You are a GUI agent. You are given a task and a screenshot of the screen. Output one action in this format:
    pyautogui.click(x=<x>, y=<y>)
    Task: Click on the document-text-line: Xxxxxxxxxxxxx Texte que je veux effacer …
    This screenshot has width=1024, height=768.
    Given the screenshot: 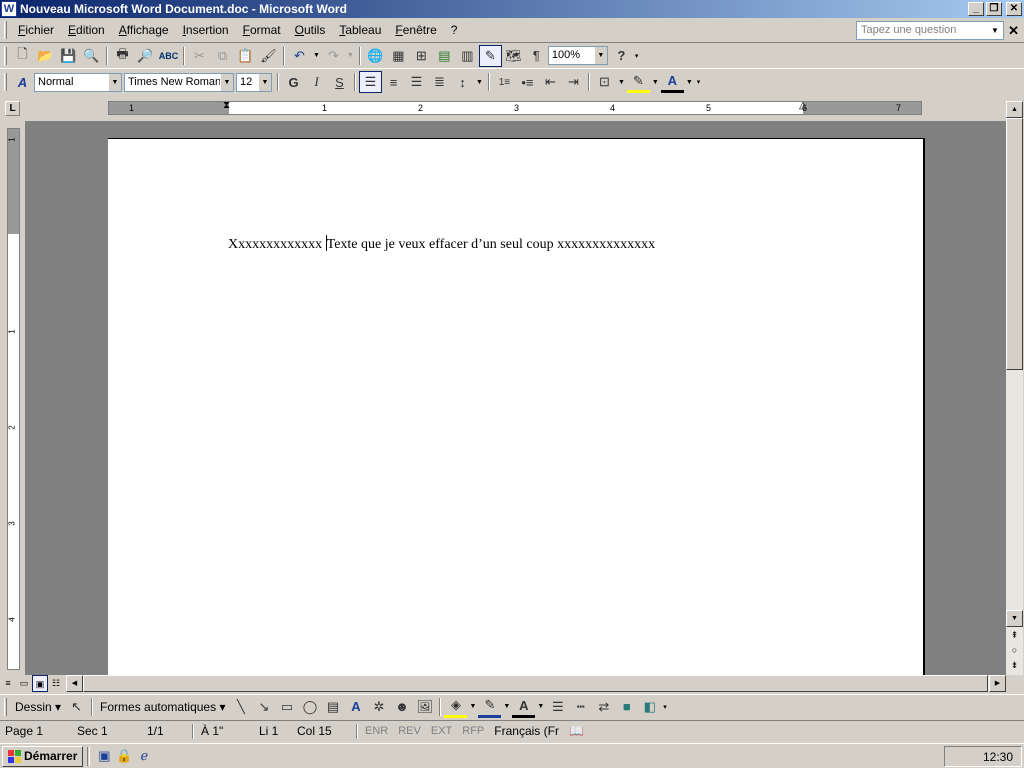 What is the action you would take?
    pyautogui.click(x=441, y=244)
    